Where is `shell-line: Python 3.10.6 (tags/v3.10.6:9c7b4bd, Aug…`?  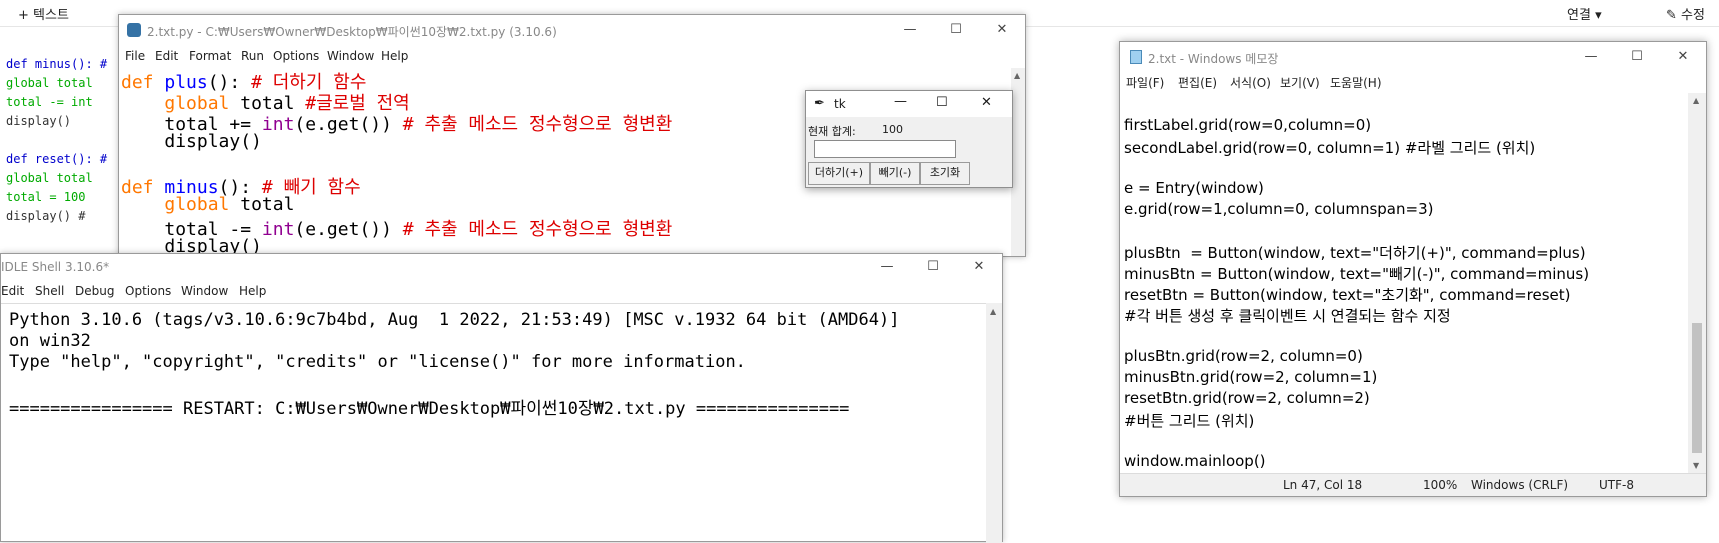 shell-line: Python 3.10.6 (tags/v3.10.6:9c7b4bd, Aug… is located at coordinates (454, 320).